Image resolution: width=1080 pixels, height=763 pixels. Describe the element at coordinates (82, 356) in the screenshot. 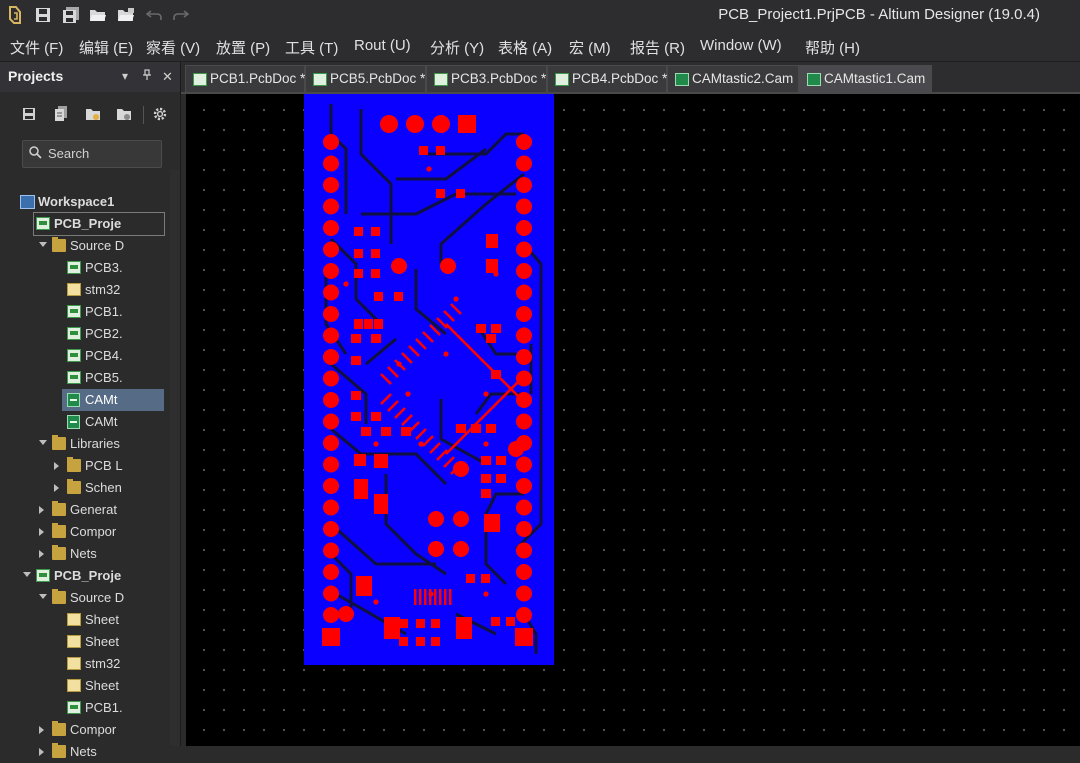

I see `tree-item: PCB4.` at that location.